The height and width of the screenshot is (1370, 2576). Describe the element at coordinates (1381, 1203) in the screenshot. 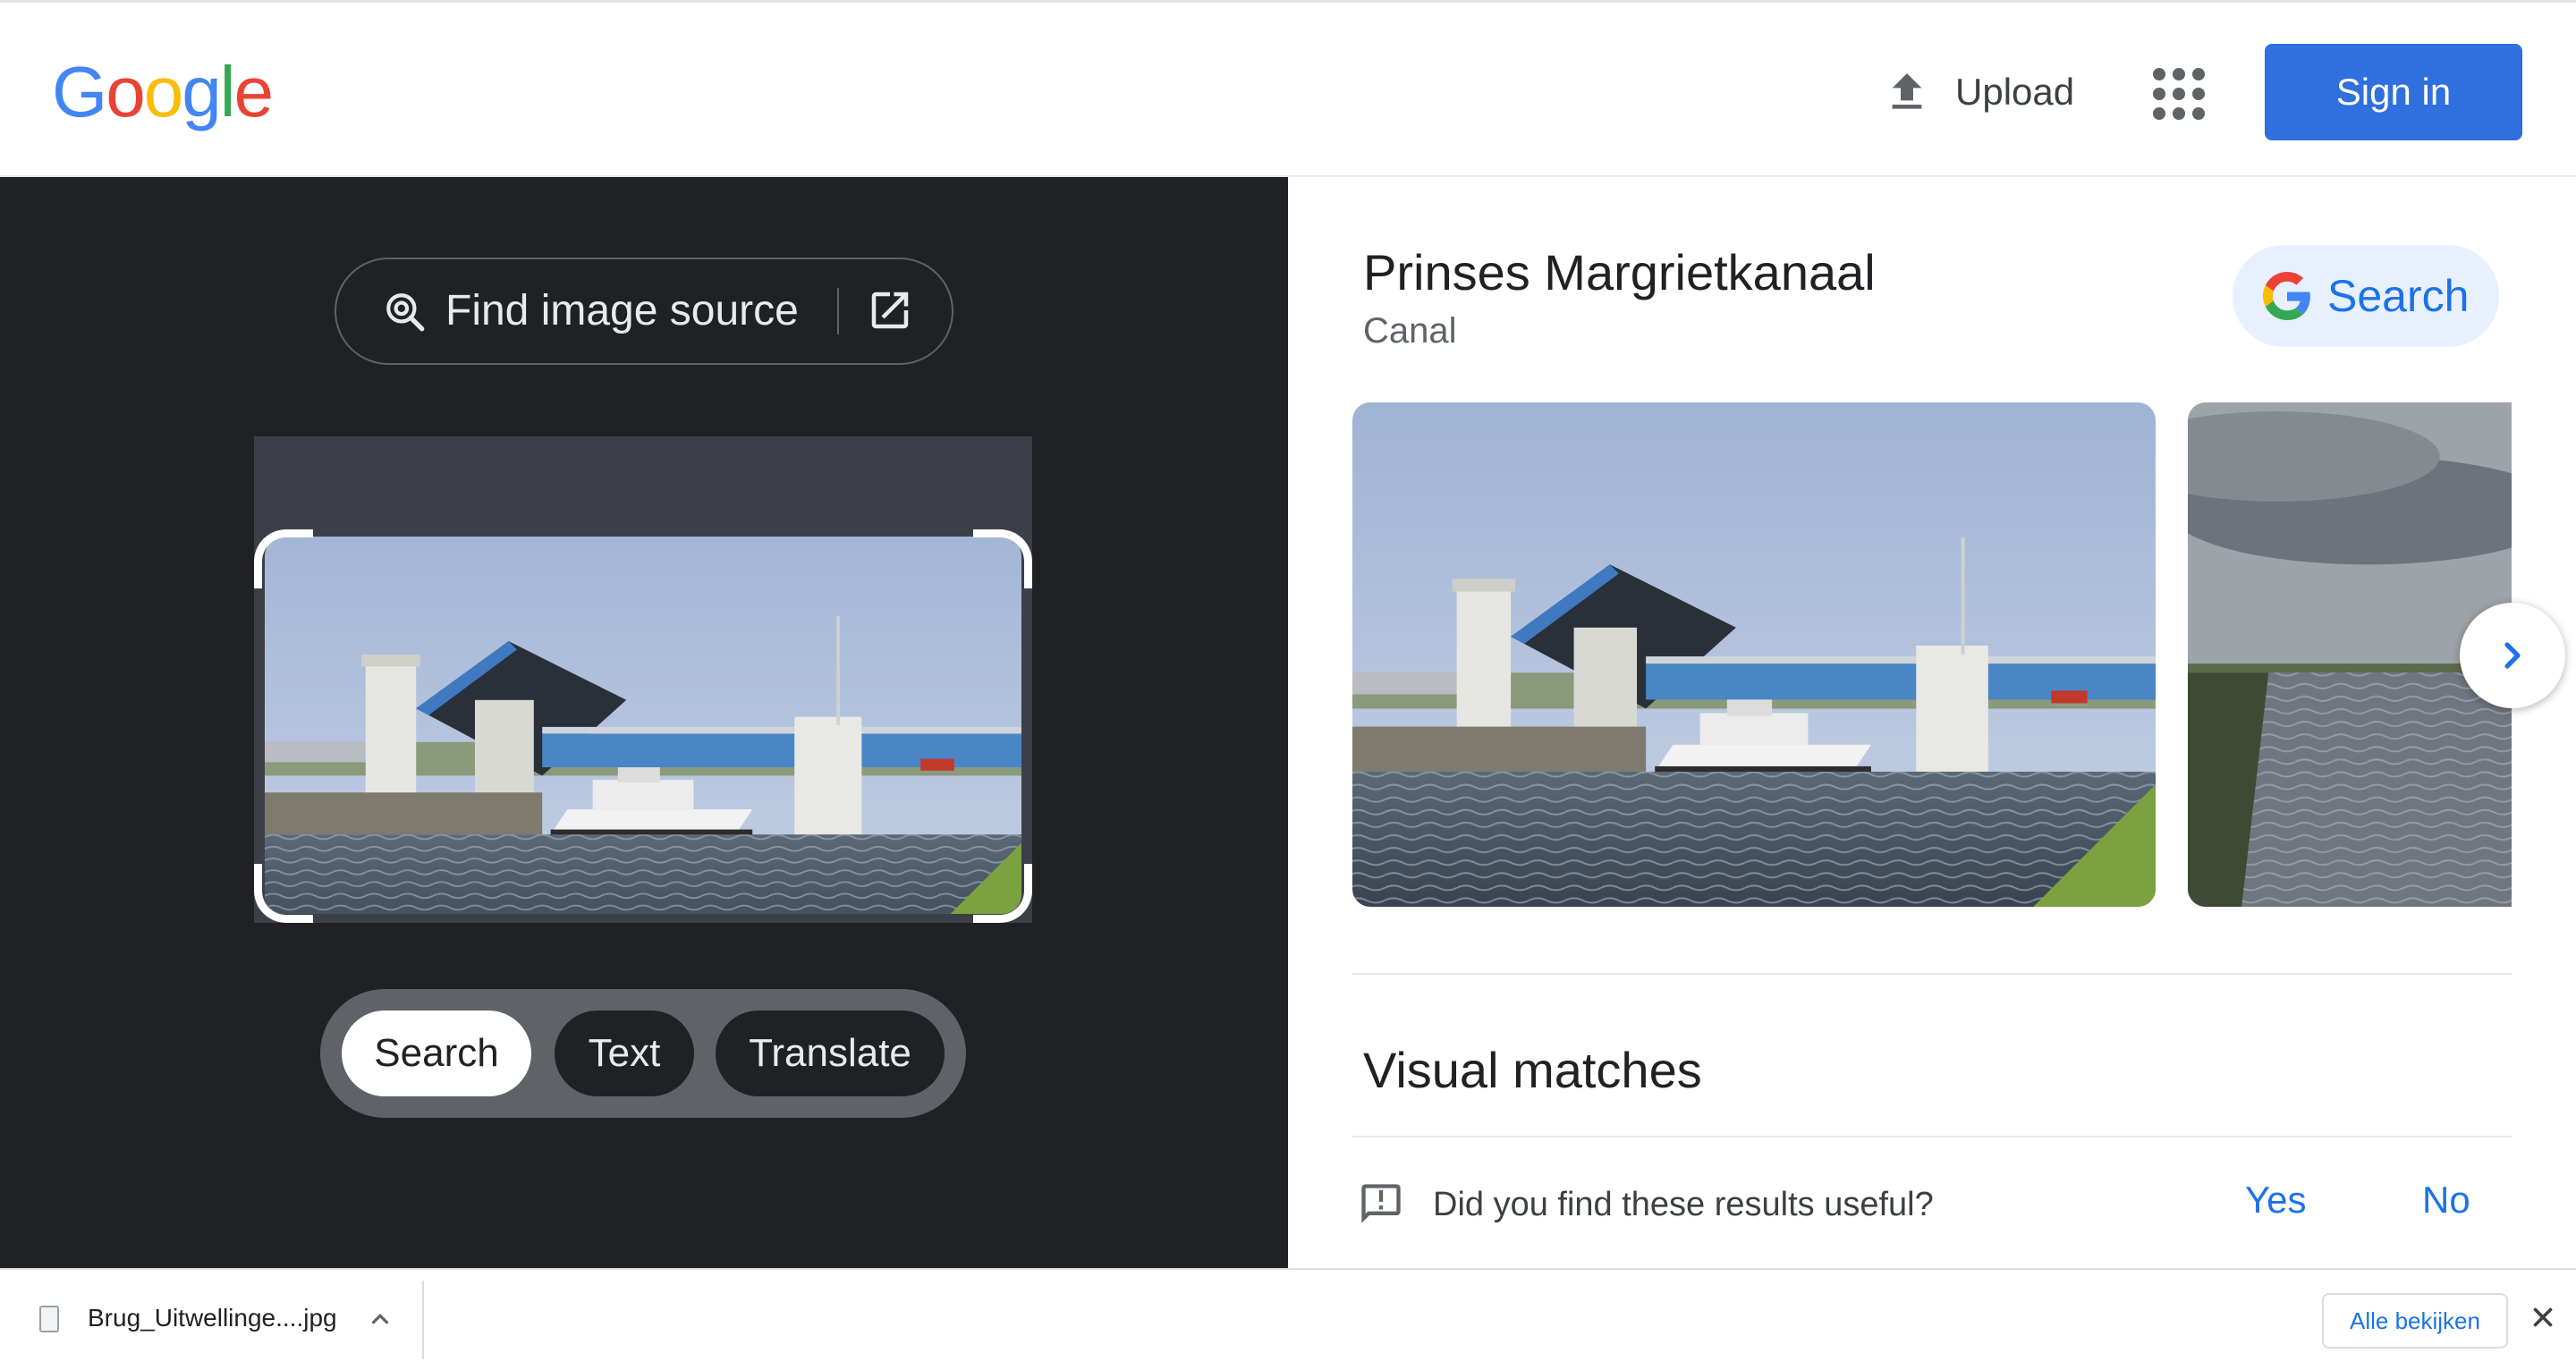

I see `feedback-icon` at that location.